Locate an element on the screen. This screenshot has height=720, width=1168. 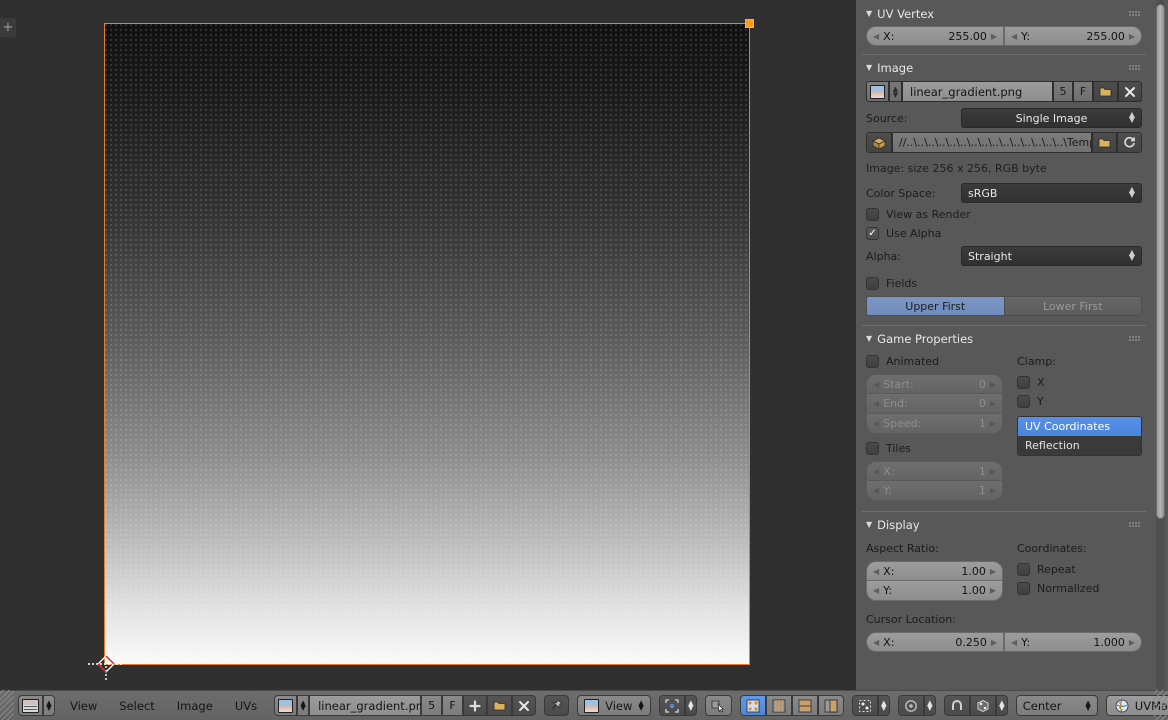
anim-end-field: ◀ End: 0 ▶ is located at coordinates (934, 404).